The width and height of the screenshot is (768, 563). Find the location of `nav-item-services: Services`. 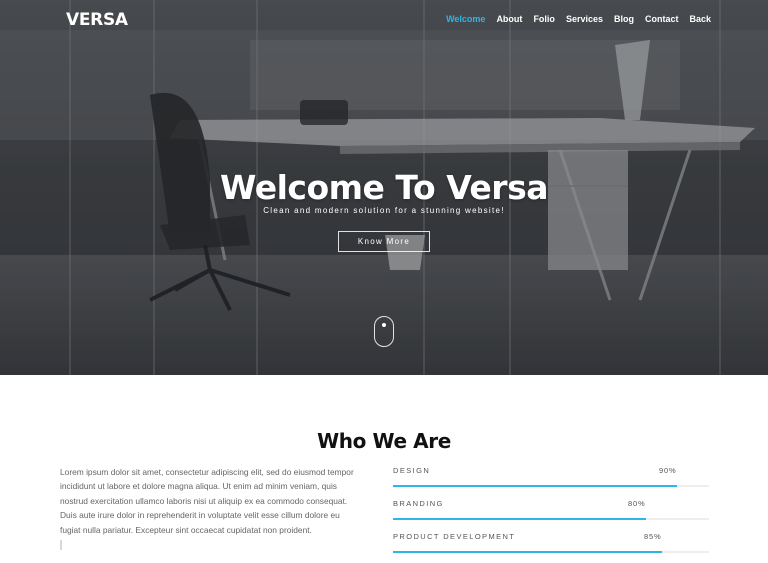

nav-item-services: Services is located at coordinates (584, 19).